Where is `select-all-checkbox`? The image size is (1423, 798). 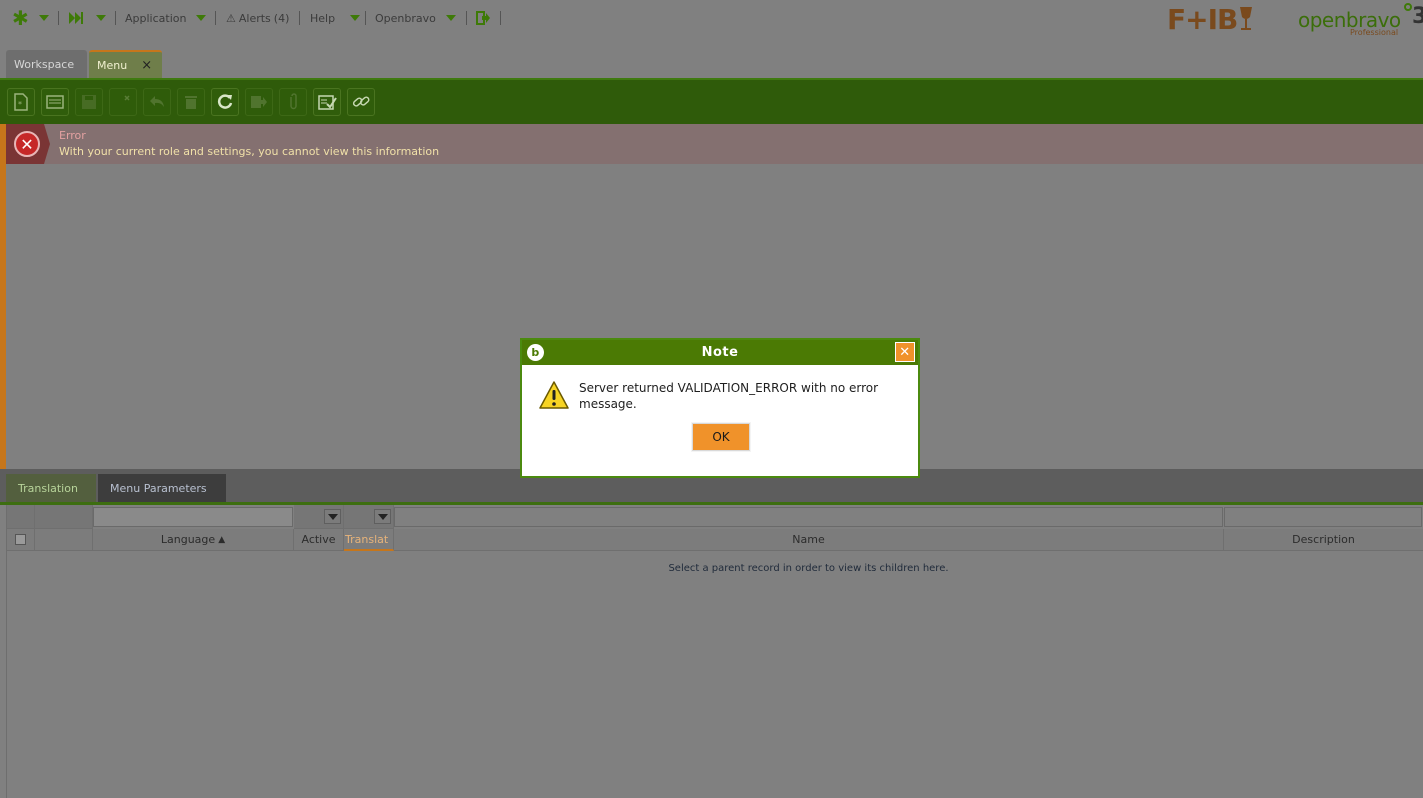 select-all-checkbox is located at coordinates (20, 539).